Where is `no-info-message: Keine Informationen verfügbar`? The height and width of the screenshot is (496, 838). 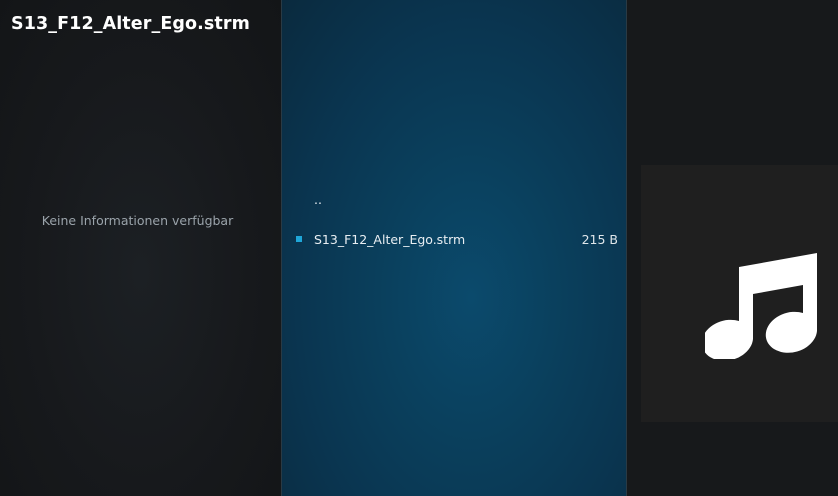 no-info-message: Keine Informationen verfügbar is located at coordinates (137, 220).